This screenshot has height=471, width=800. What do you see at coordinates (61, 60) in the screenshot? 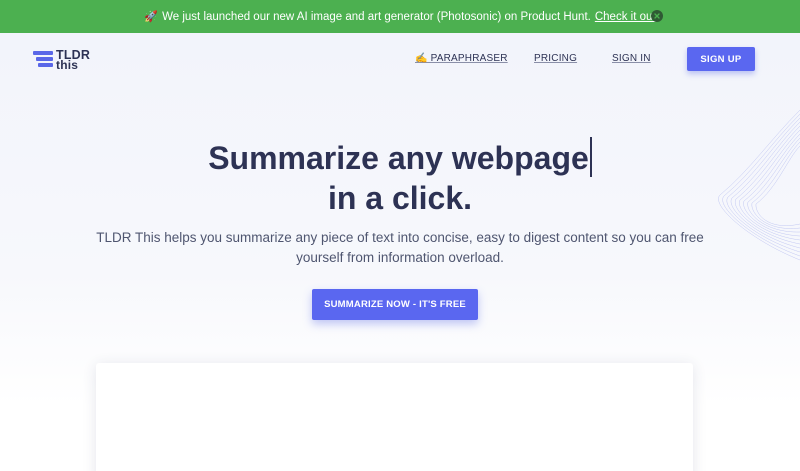
I see `tldr-logo: TLDR this` at bounding box center [61, 60].